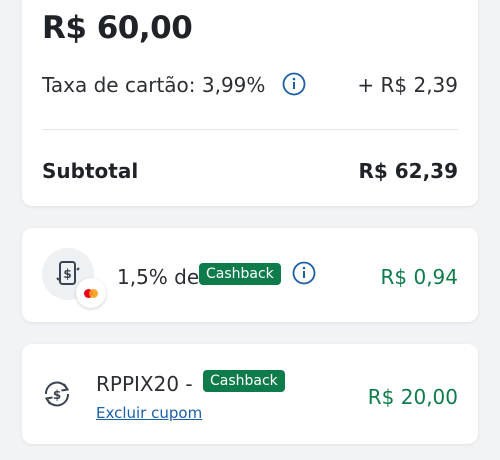 This screenshot has width=500, height=460. I want to click on divider, so click(250, 129).